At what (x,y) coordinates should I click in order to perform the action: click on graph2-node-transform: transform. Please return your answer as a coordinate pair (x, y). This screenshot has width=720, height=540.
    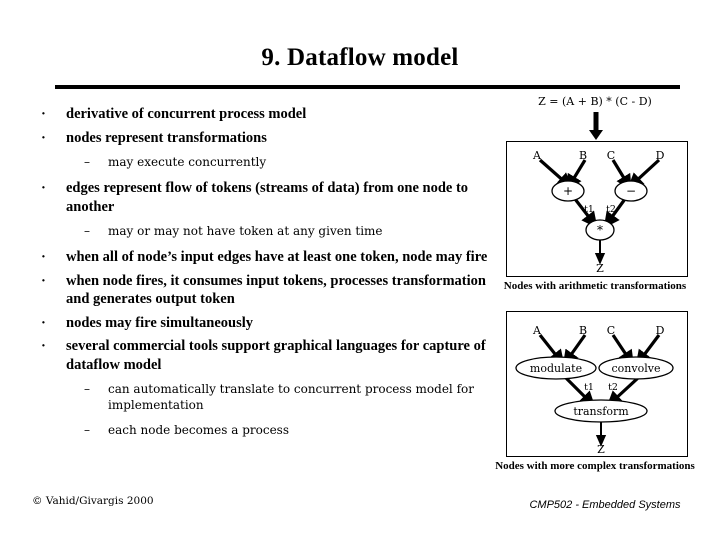
    Looking at the image, I should click on (601, 411).